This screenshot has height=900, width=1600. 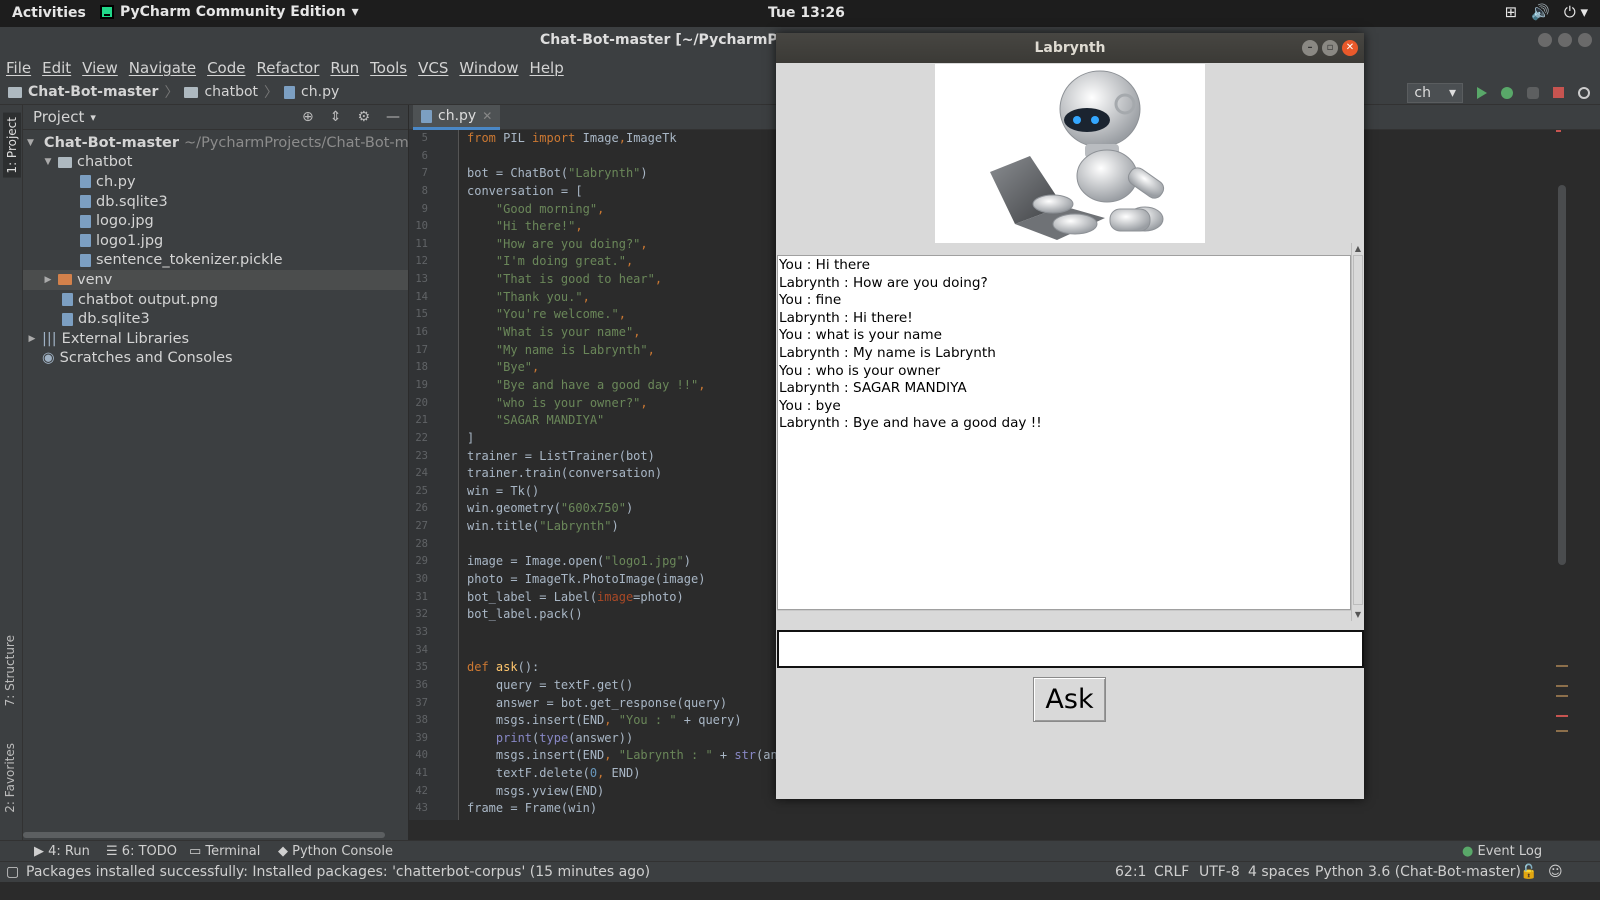 What do you see at coordinates (1418, 872) in the screenshot?
I see `python-interpreter: Python 3.6 (Chat-Bot-master)` at bounding box center [1418, 872].